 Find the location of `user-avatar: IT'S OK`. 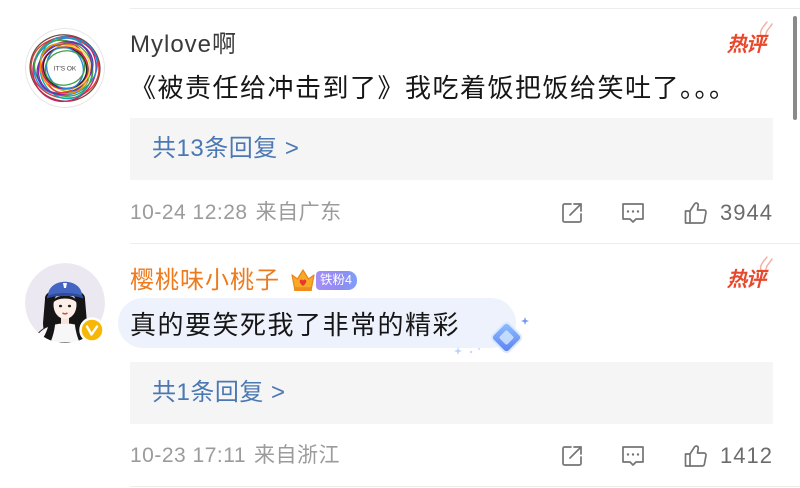

user-avatar: IT'S OK is located at coordinates (65, 68).